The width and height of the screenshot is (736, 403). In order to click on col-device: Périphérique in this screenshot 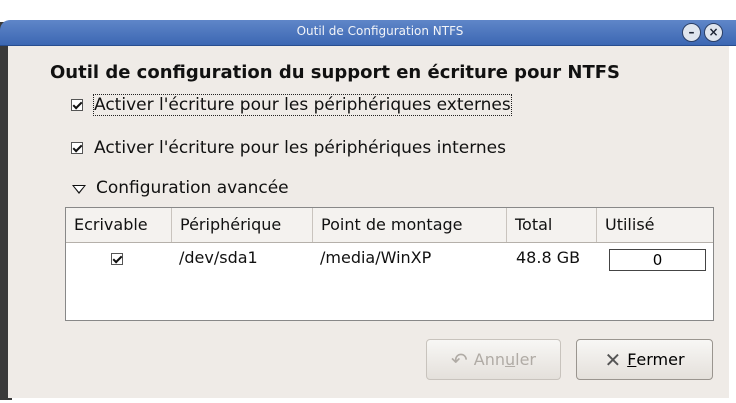, I will do `click(242, 225)`.